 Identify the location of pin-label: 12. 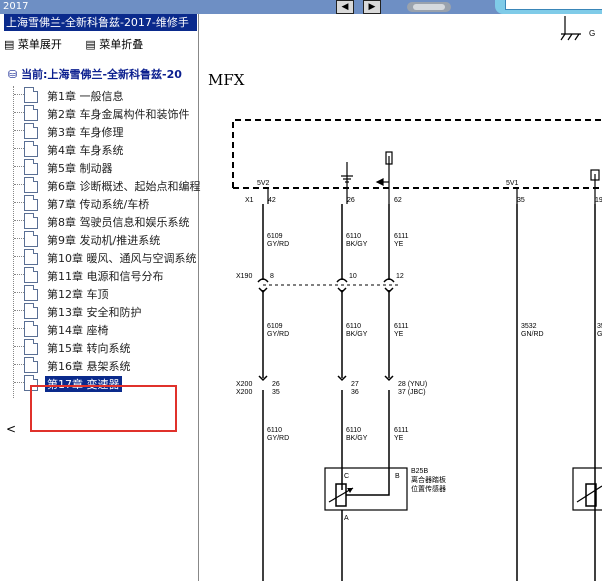
(400, 276).